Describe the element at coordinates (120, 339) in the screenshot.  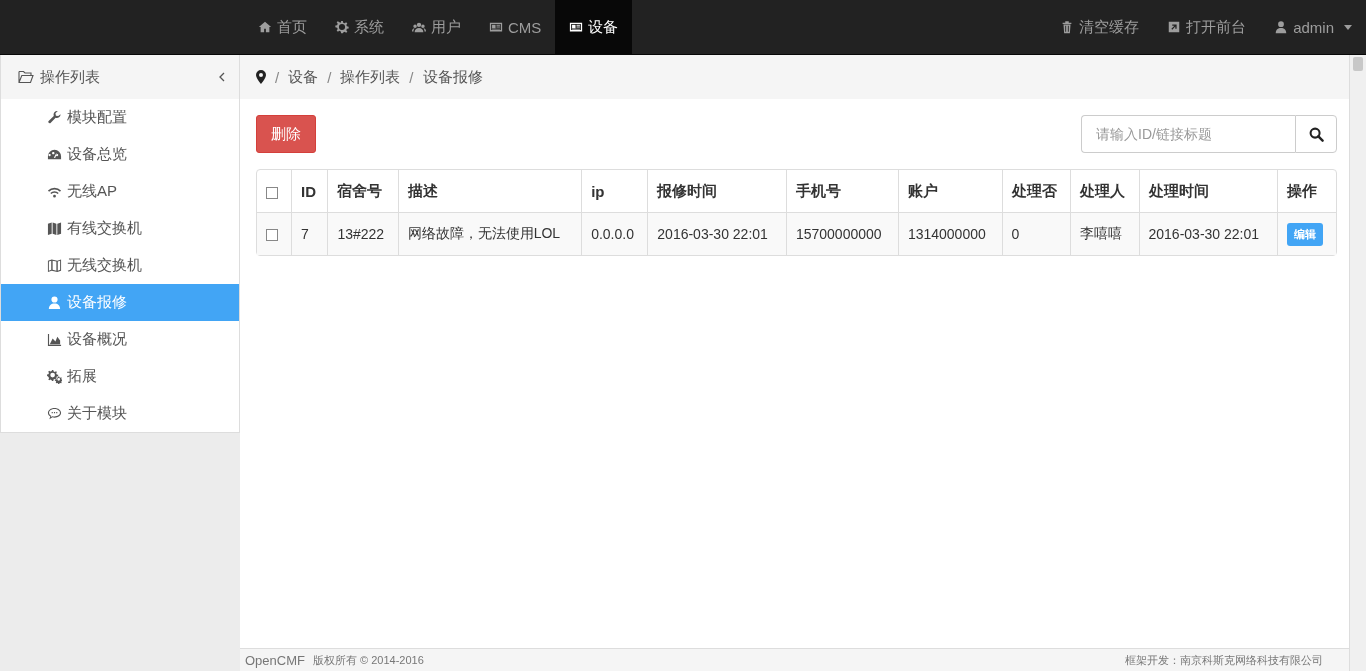
I see `sidebar-item: 设备概况` at that location.